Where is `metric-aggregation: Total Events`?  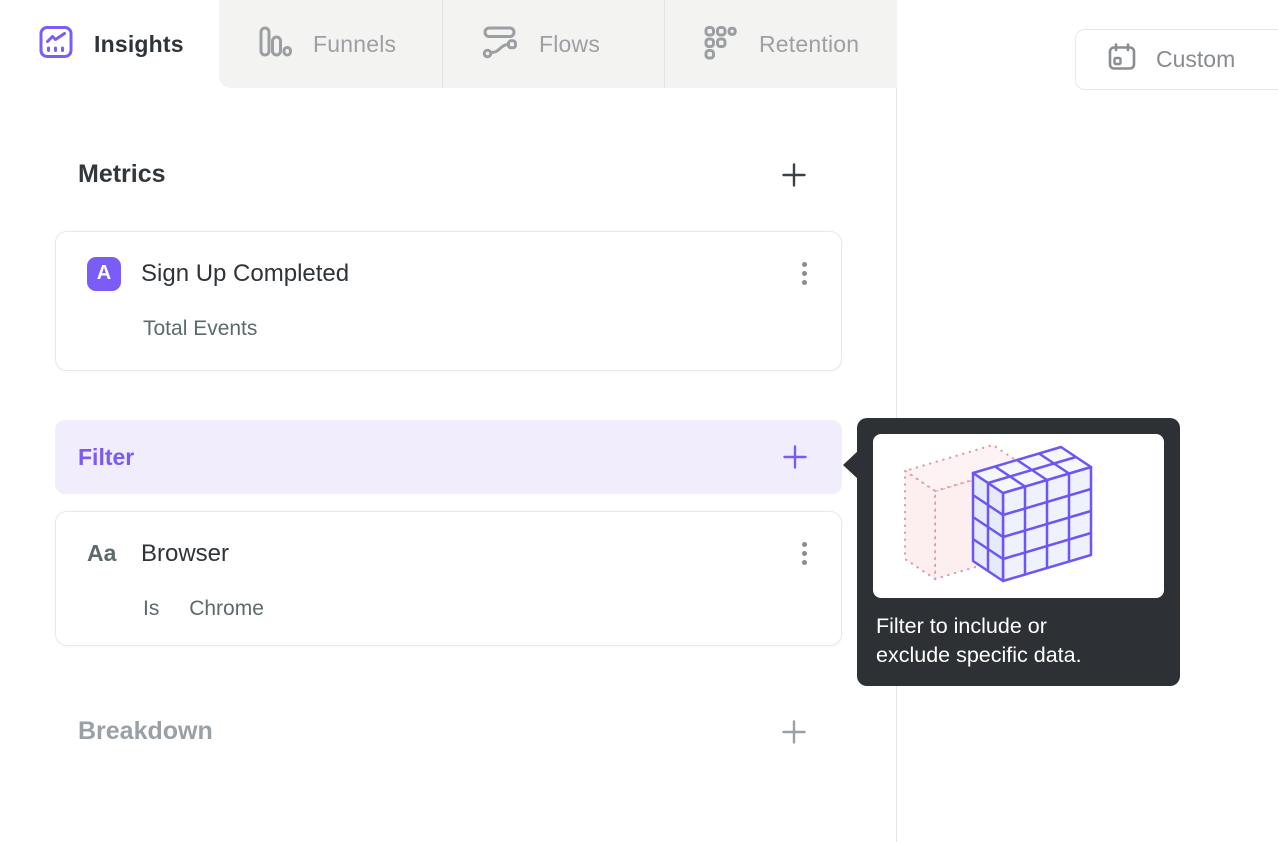 metric-aggregation: Total Events is located at coordinates (448, 316).